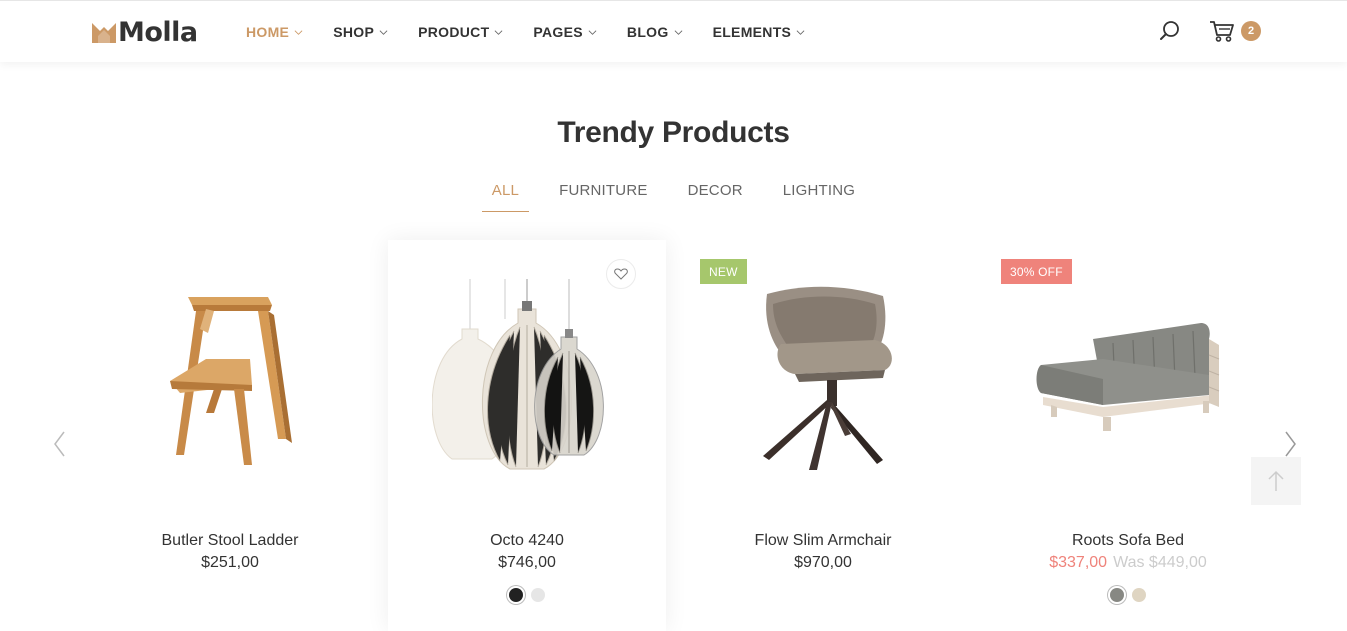 This screenshot has width=1347, height=631. I want to click on product-filter-tabs: ALL FURNITURE DECOR LIGHTING, so click(673, 196).